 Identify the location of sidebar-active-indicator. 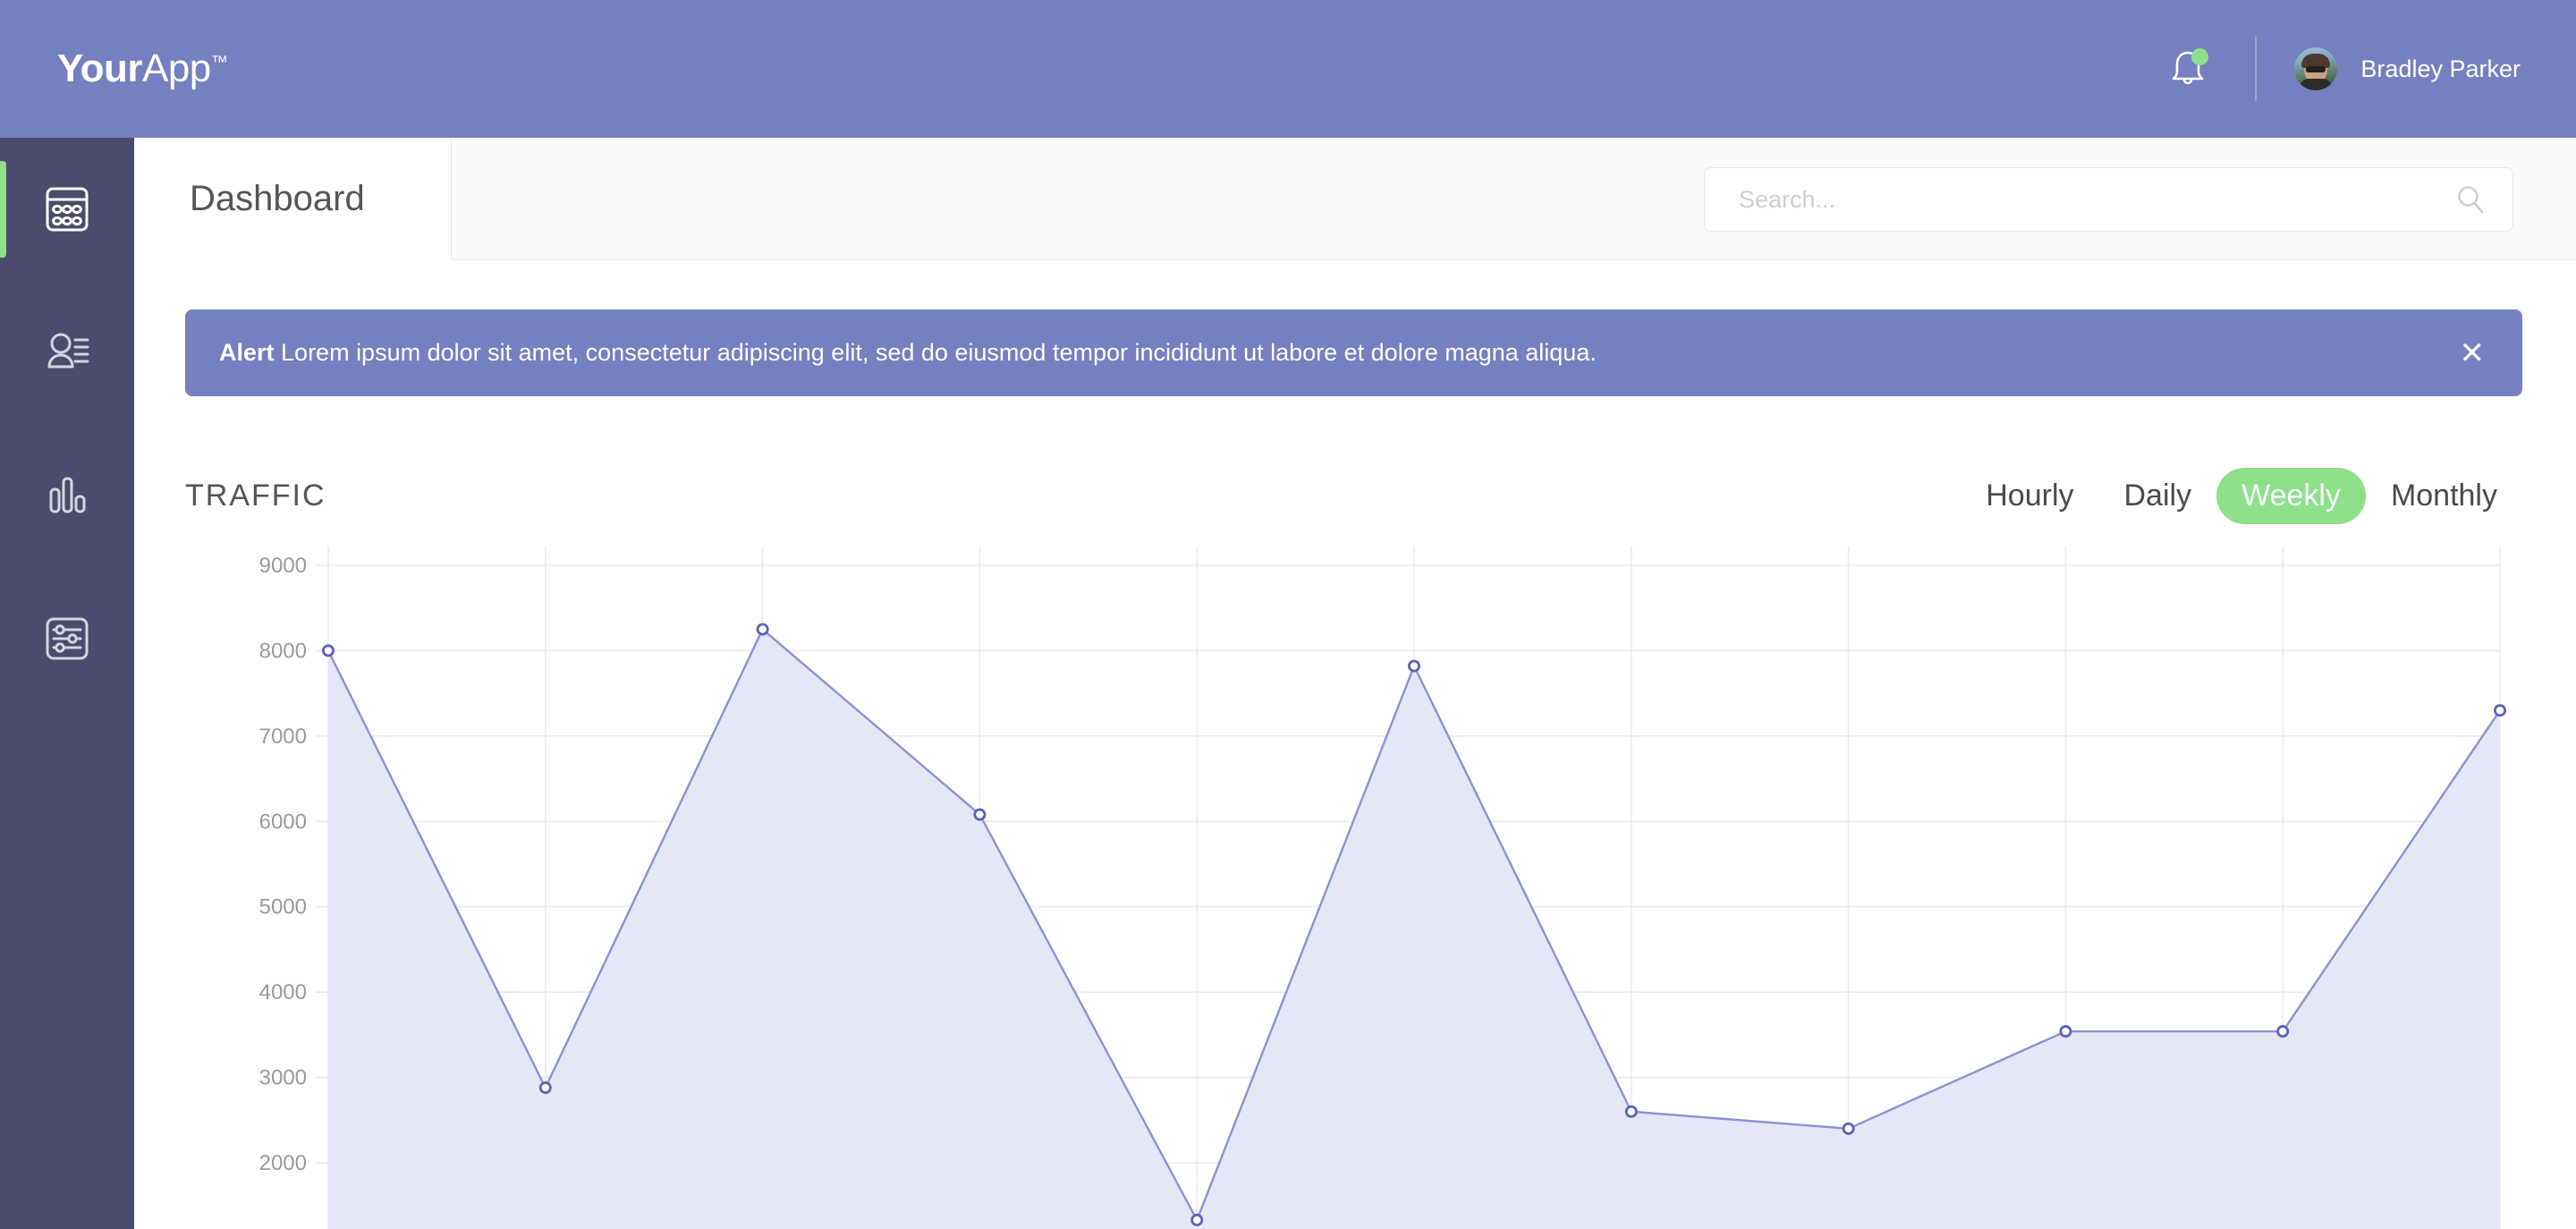
(3, 209).